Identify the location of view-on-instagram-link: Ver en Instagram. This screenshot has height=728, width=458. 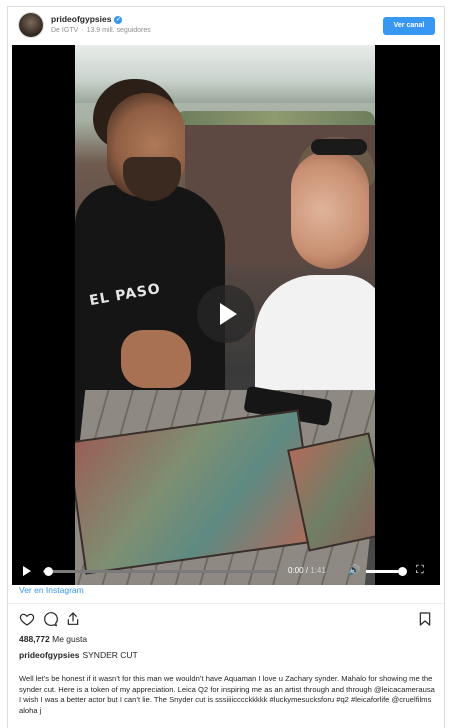
(51, 590).